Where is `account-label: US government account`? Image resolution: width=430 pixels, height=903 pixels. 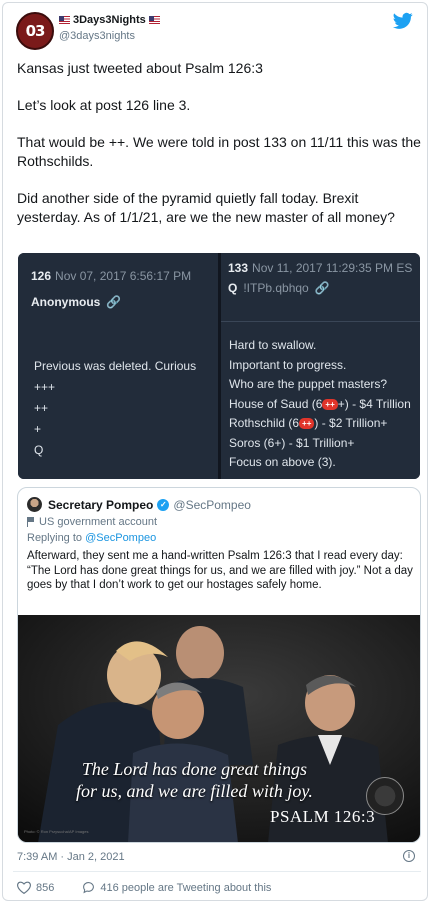
account-label: US government account is located at coordinates (92, 522).